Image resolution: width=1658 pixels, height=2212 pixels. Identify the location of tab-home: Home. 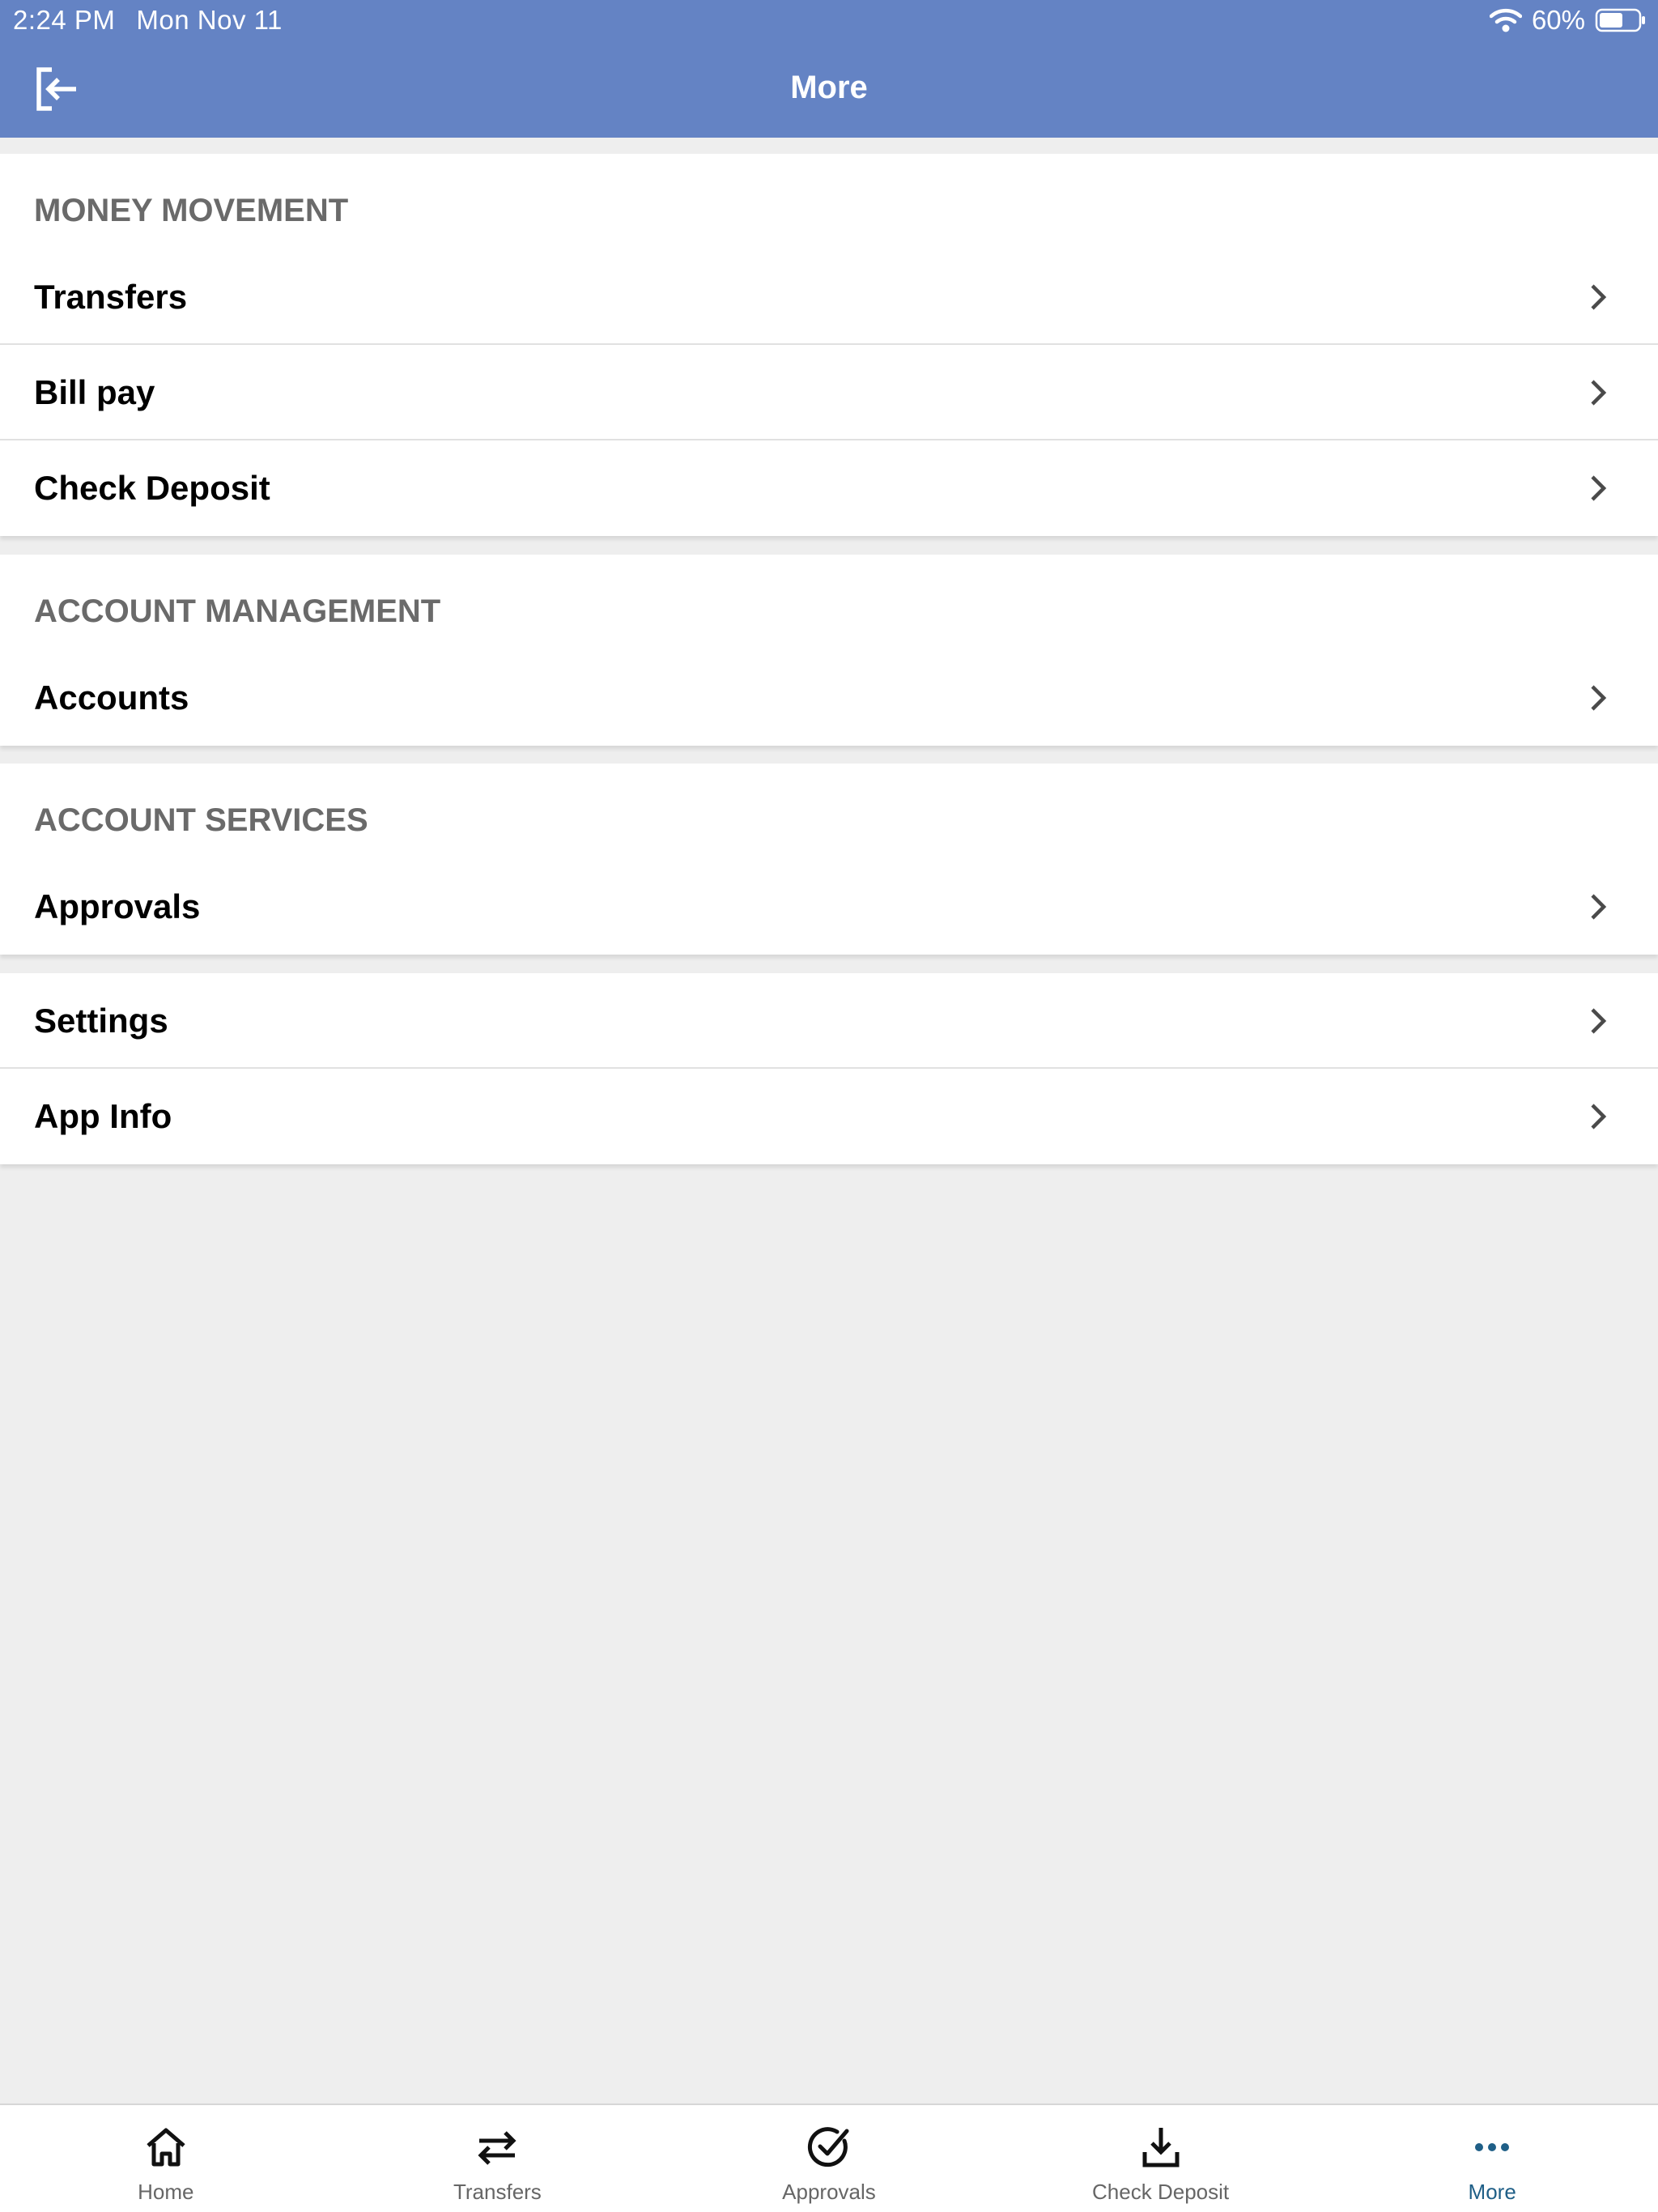
(166, 2159).